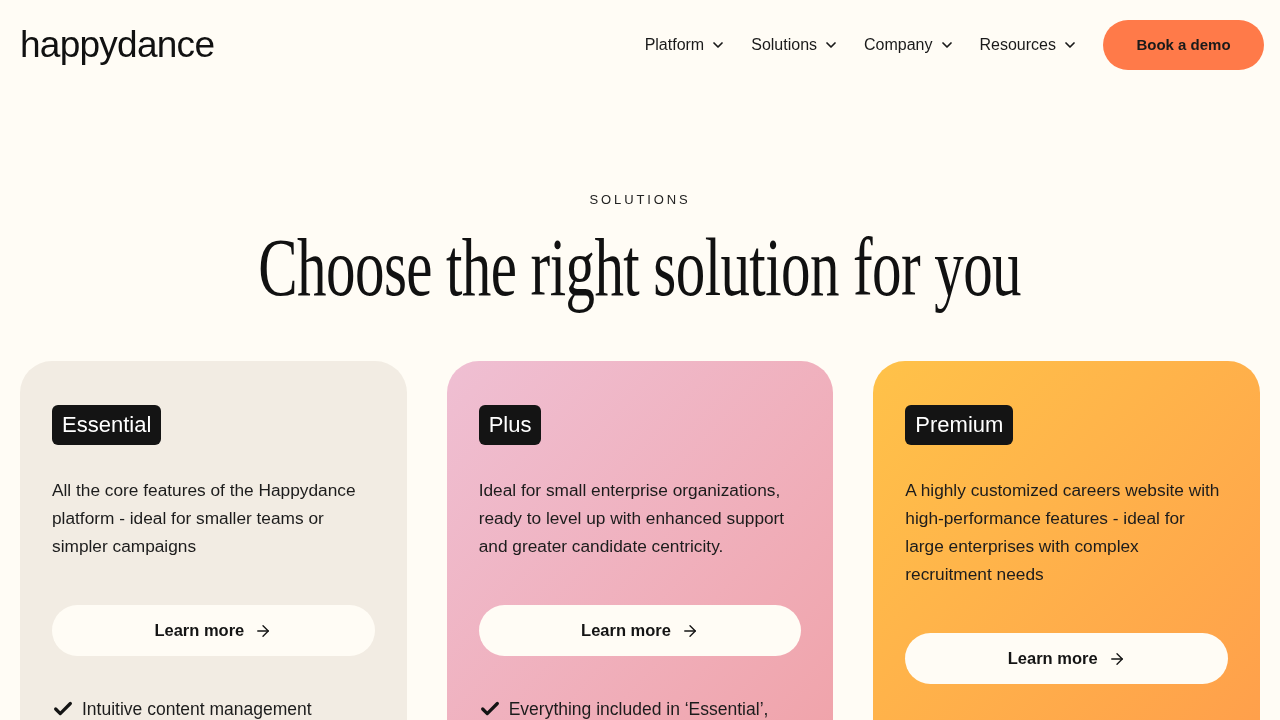 This screenshot has height=720, width=1280. I want to click on feature-text: Intuitive content management, so click(197, 709).